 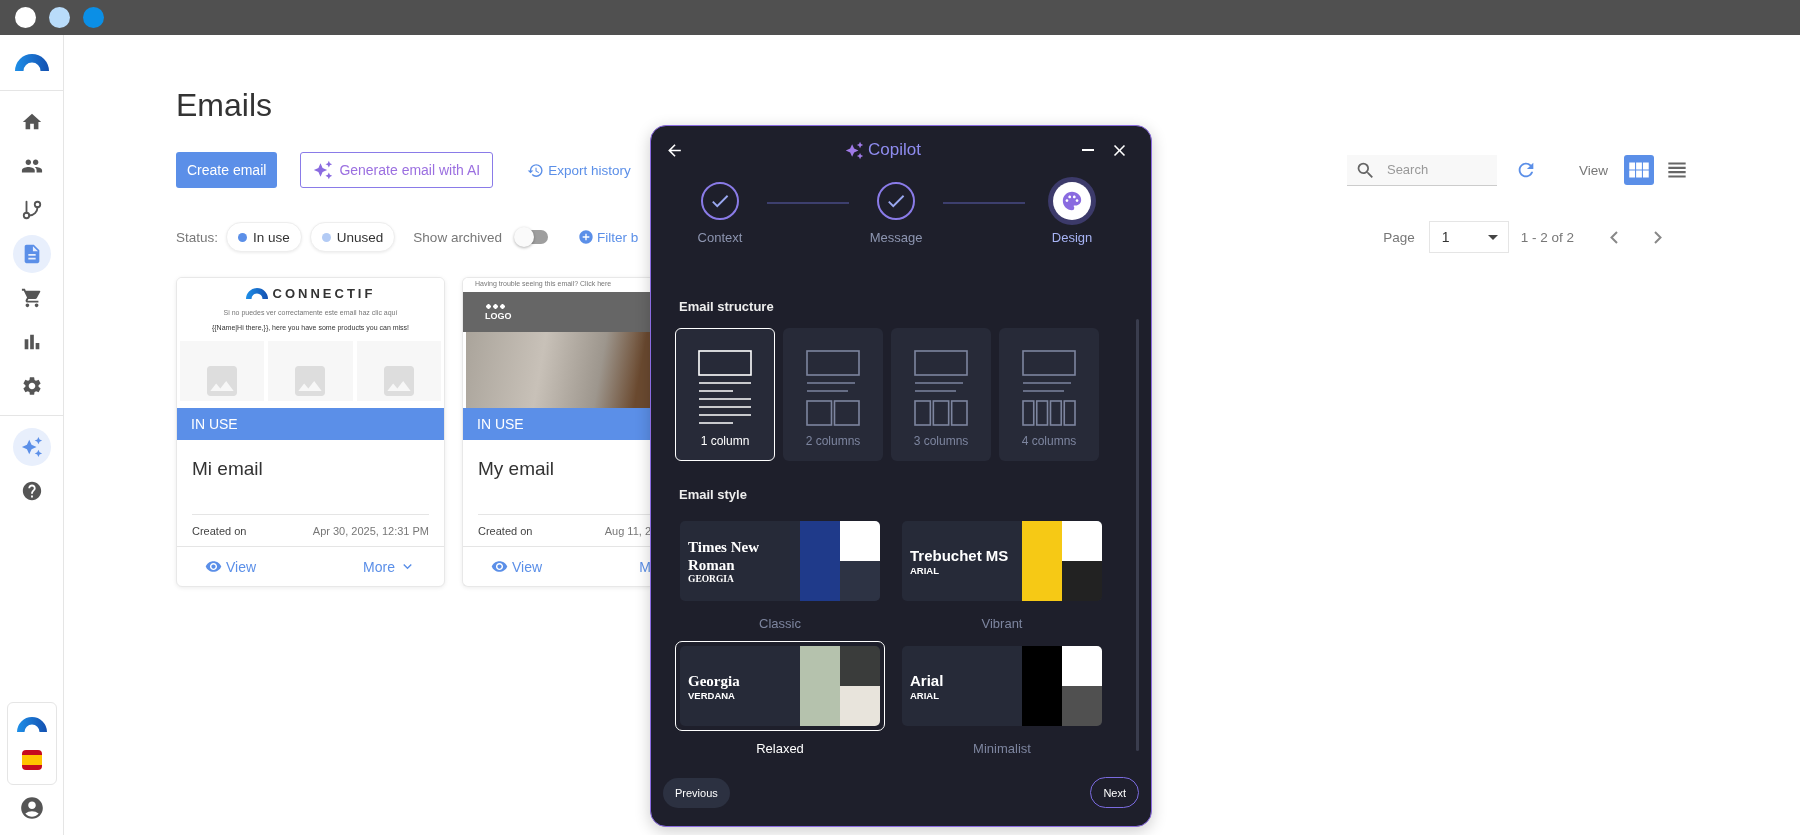 I want to click on minimize-icon, so click(x=1088, y=150).